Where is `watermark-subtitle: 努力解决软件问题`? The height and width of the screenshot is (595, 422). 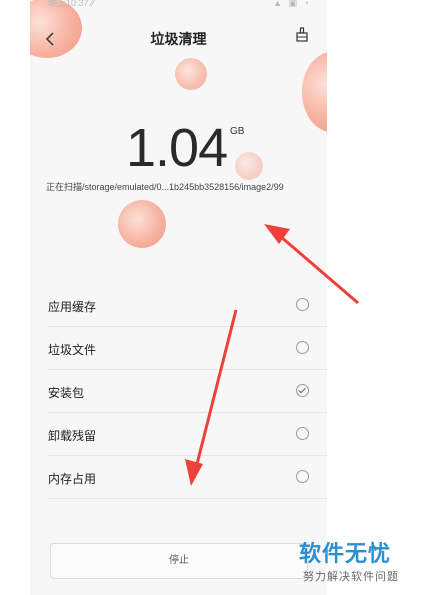
watermark-subtitle: 努力解决软件问题 is located at coordinates (351, 577).